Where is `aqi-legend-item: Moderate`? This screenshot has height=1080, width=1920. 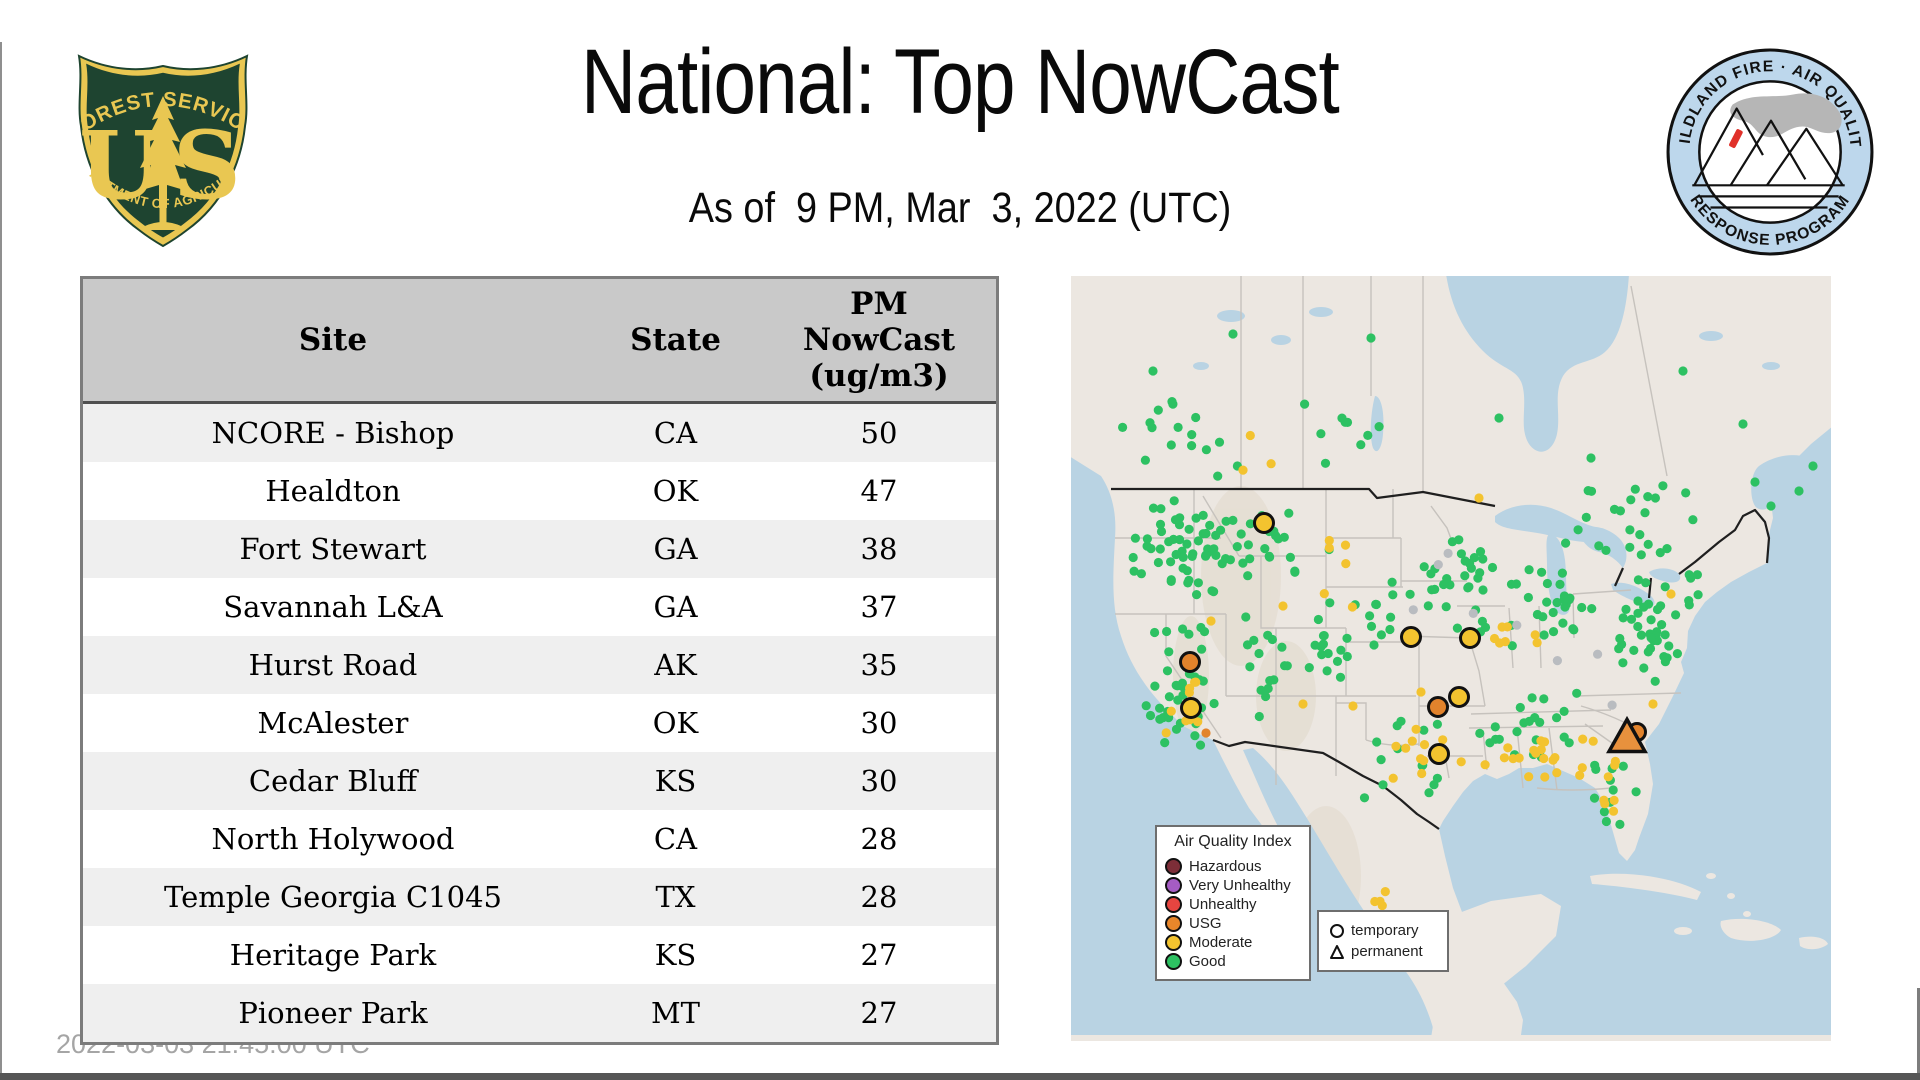 aqi-legend-item: Moderate is located at coordinates (1233, 942).